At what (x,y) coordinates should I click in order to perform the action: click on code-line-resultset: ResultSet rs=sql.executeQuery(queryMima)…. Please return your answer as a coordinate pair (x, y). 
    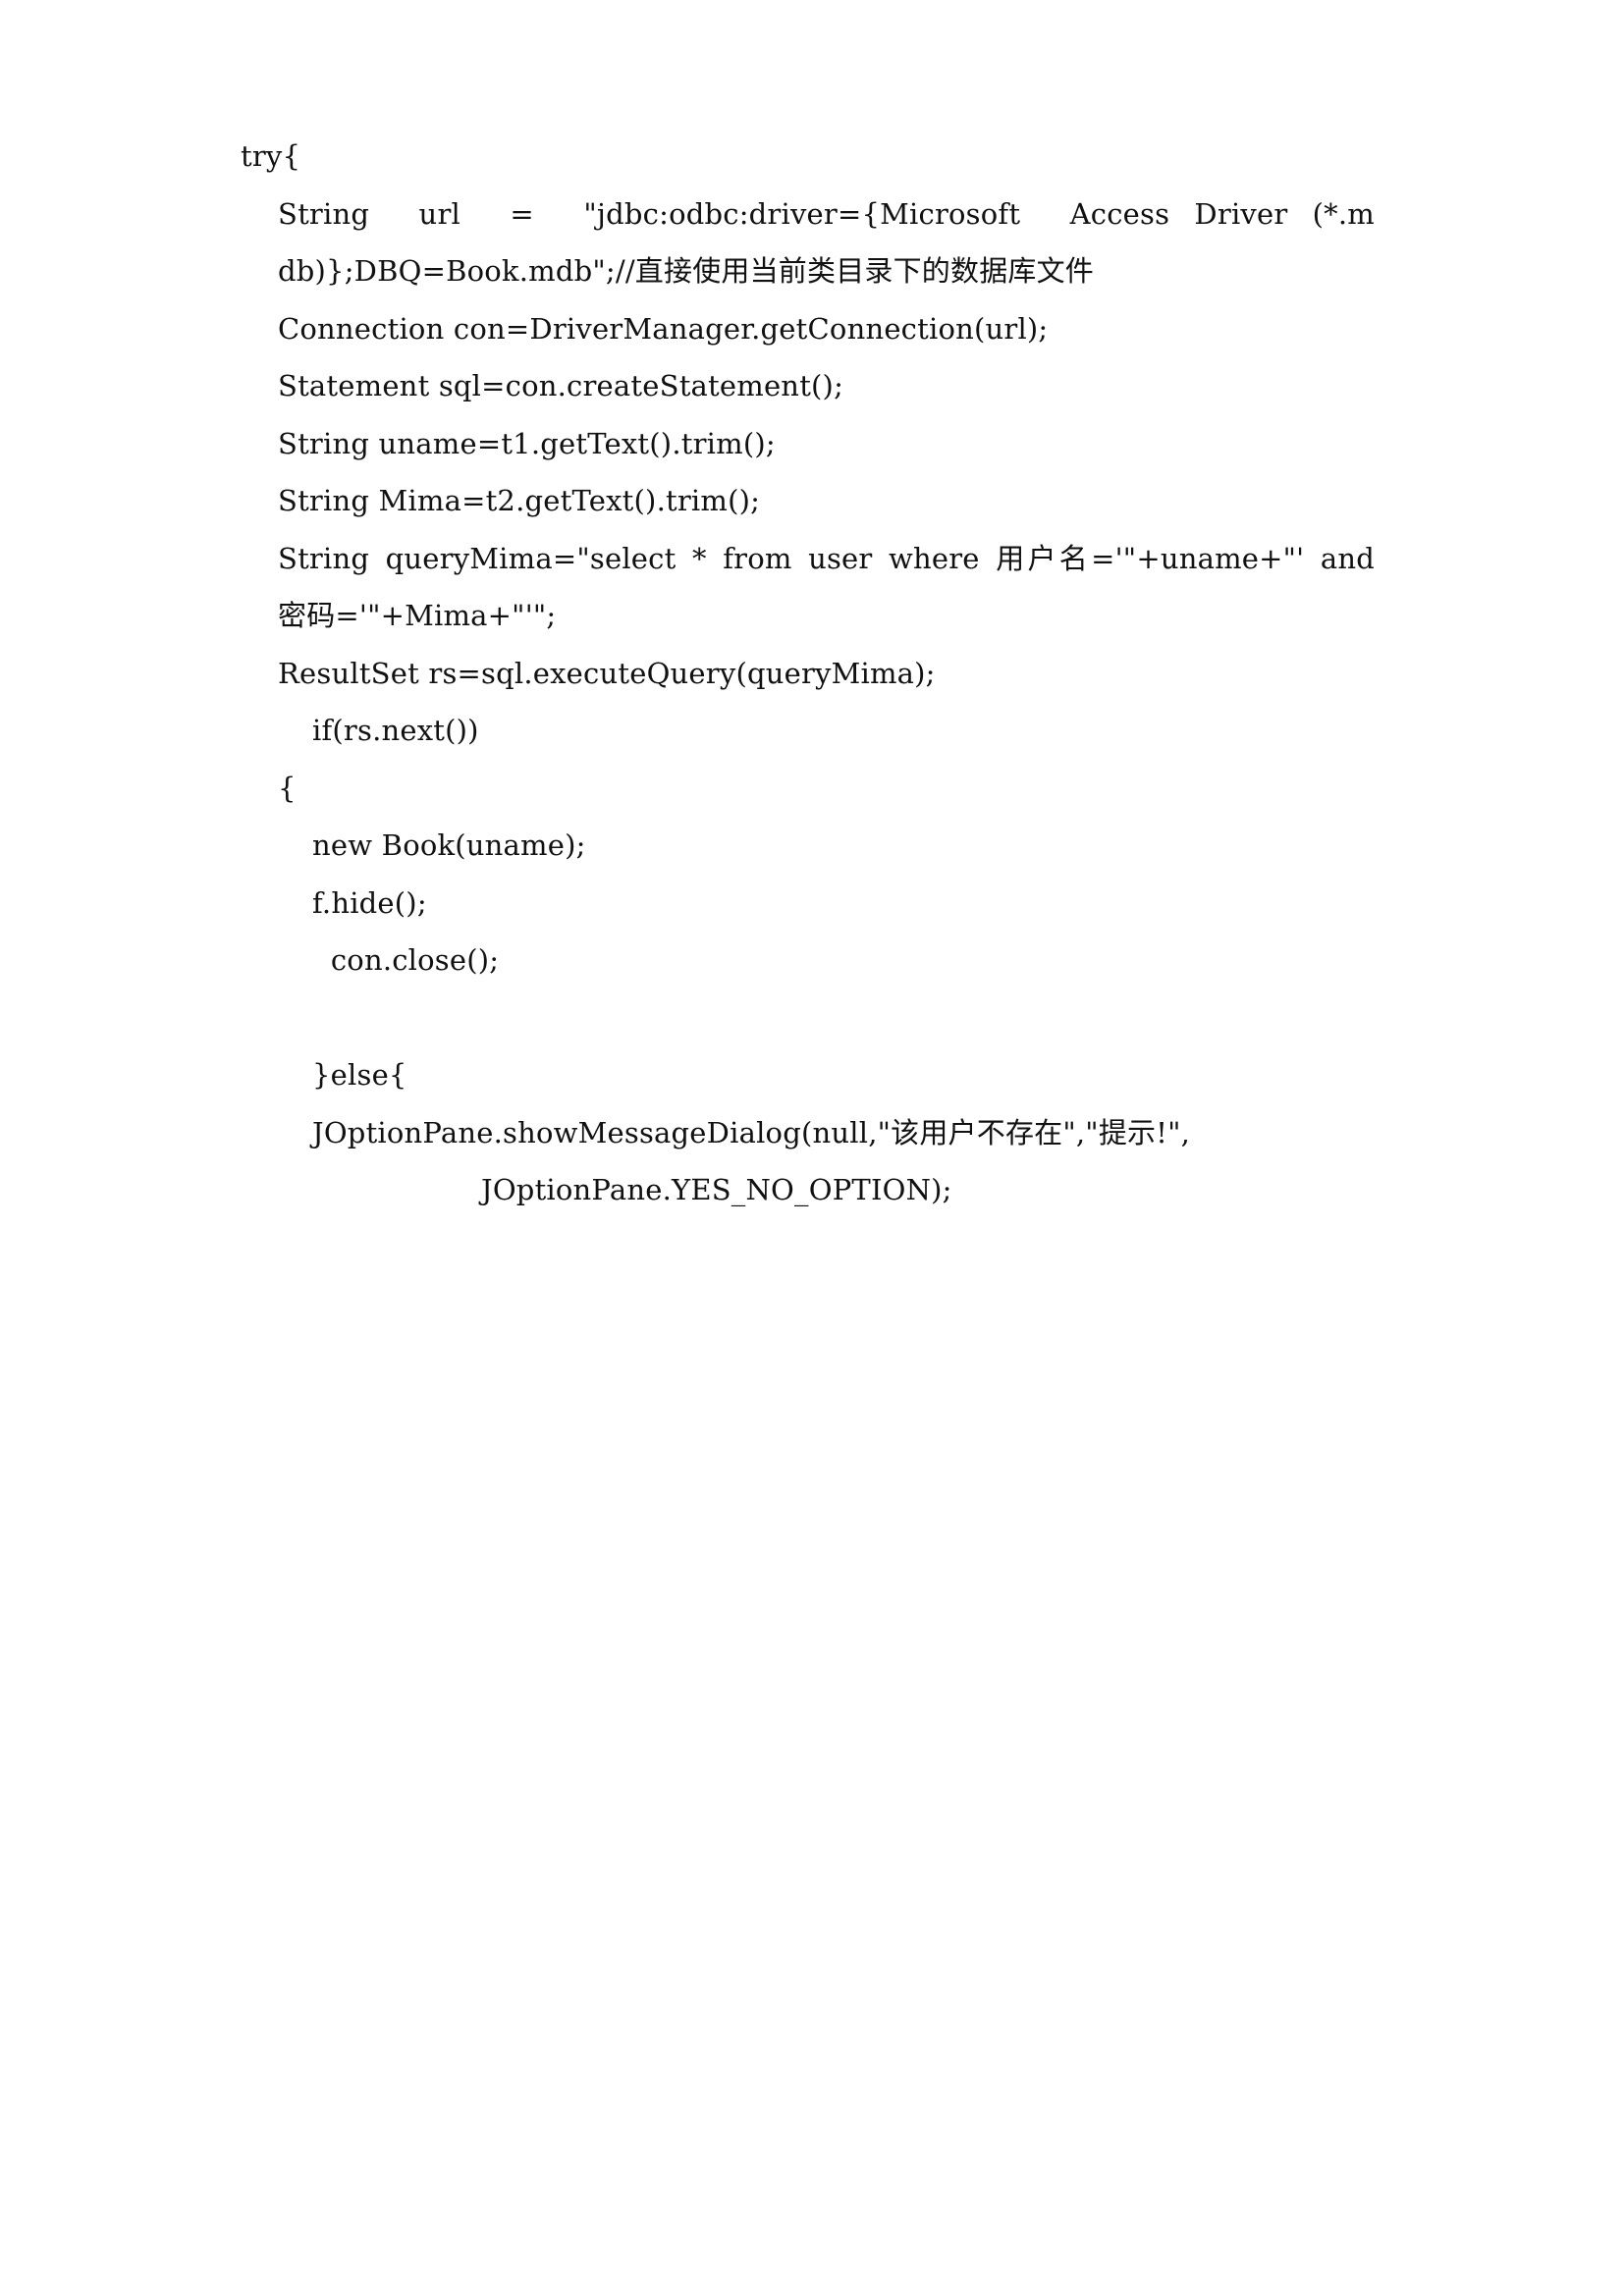
    Looking at the image, I should click on (607, 673).